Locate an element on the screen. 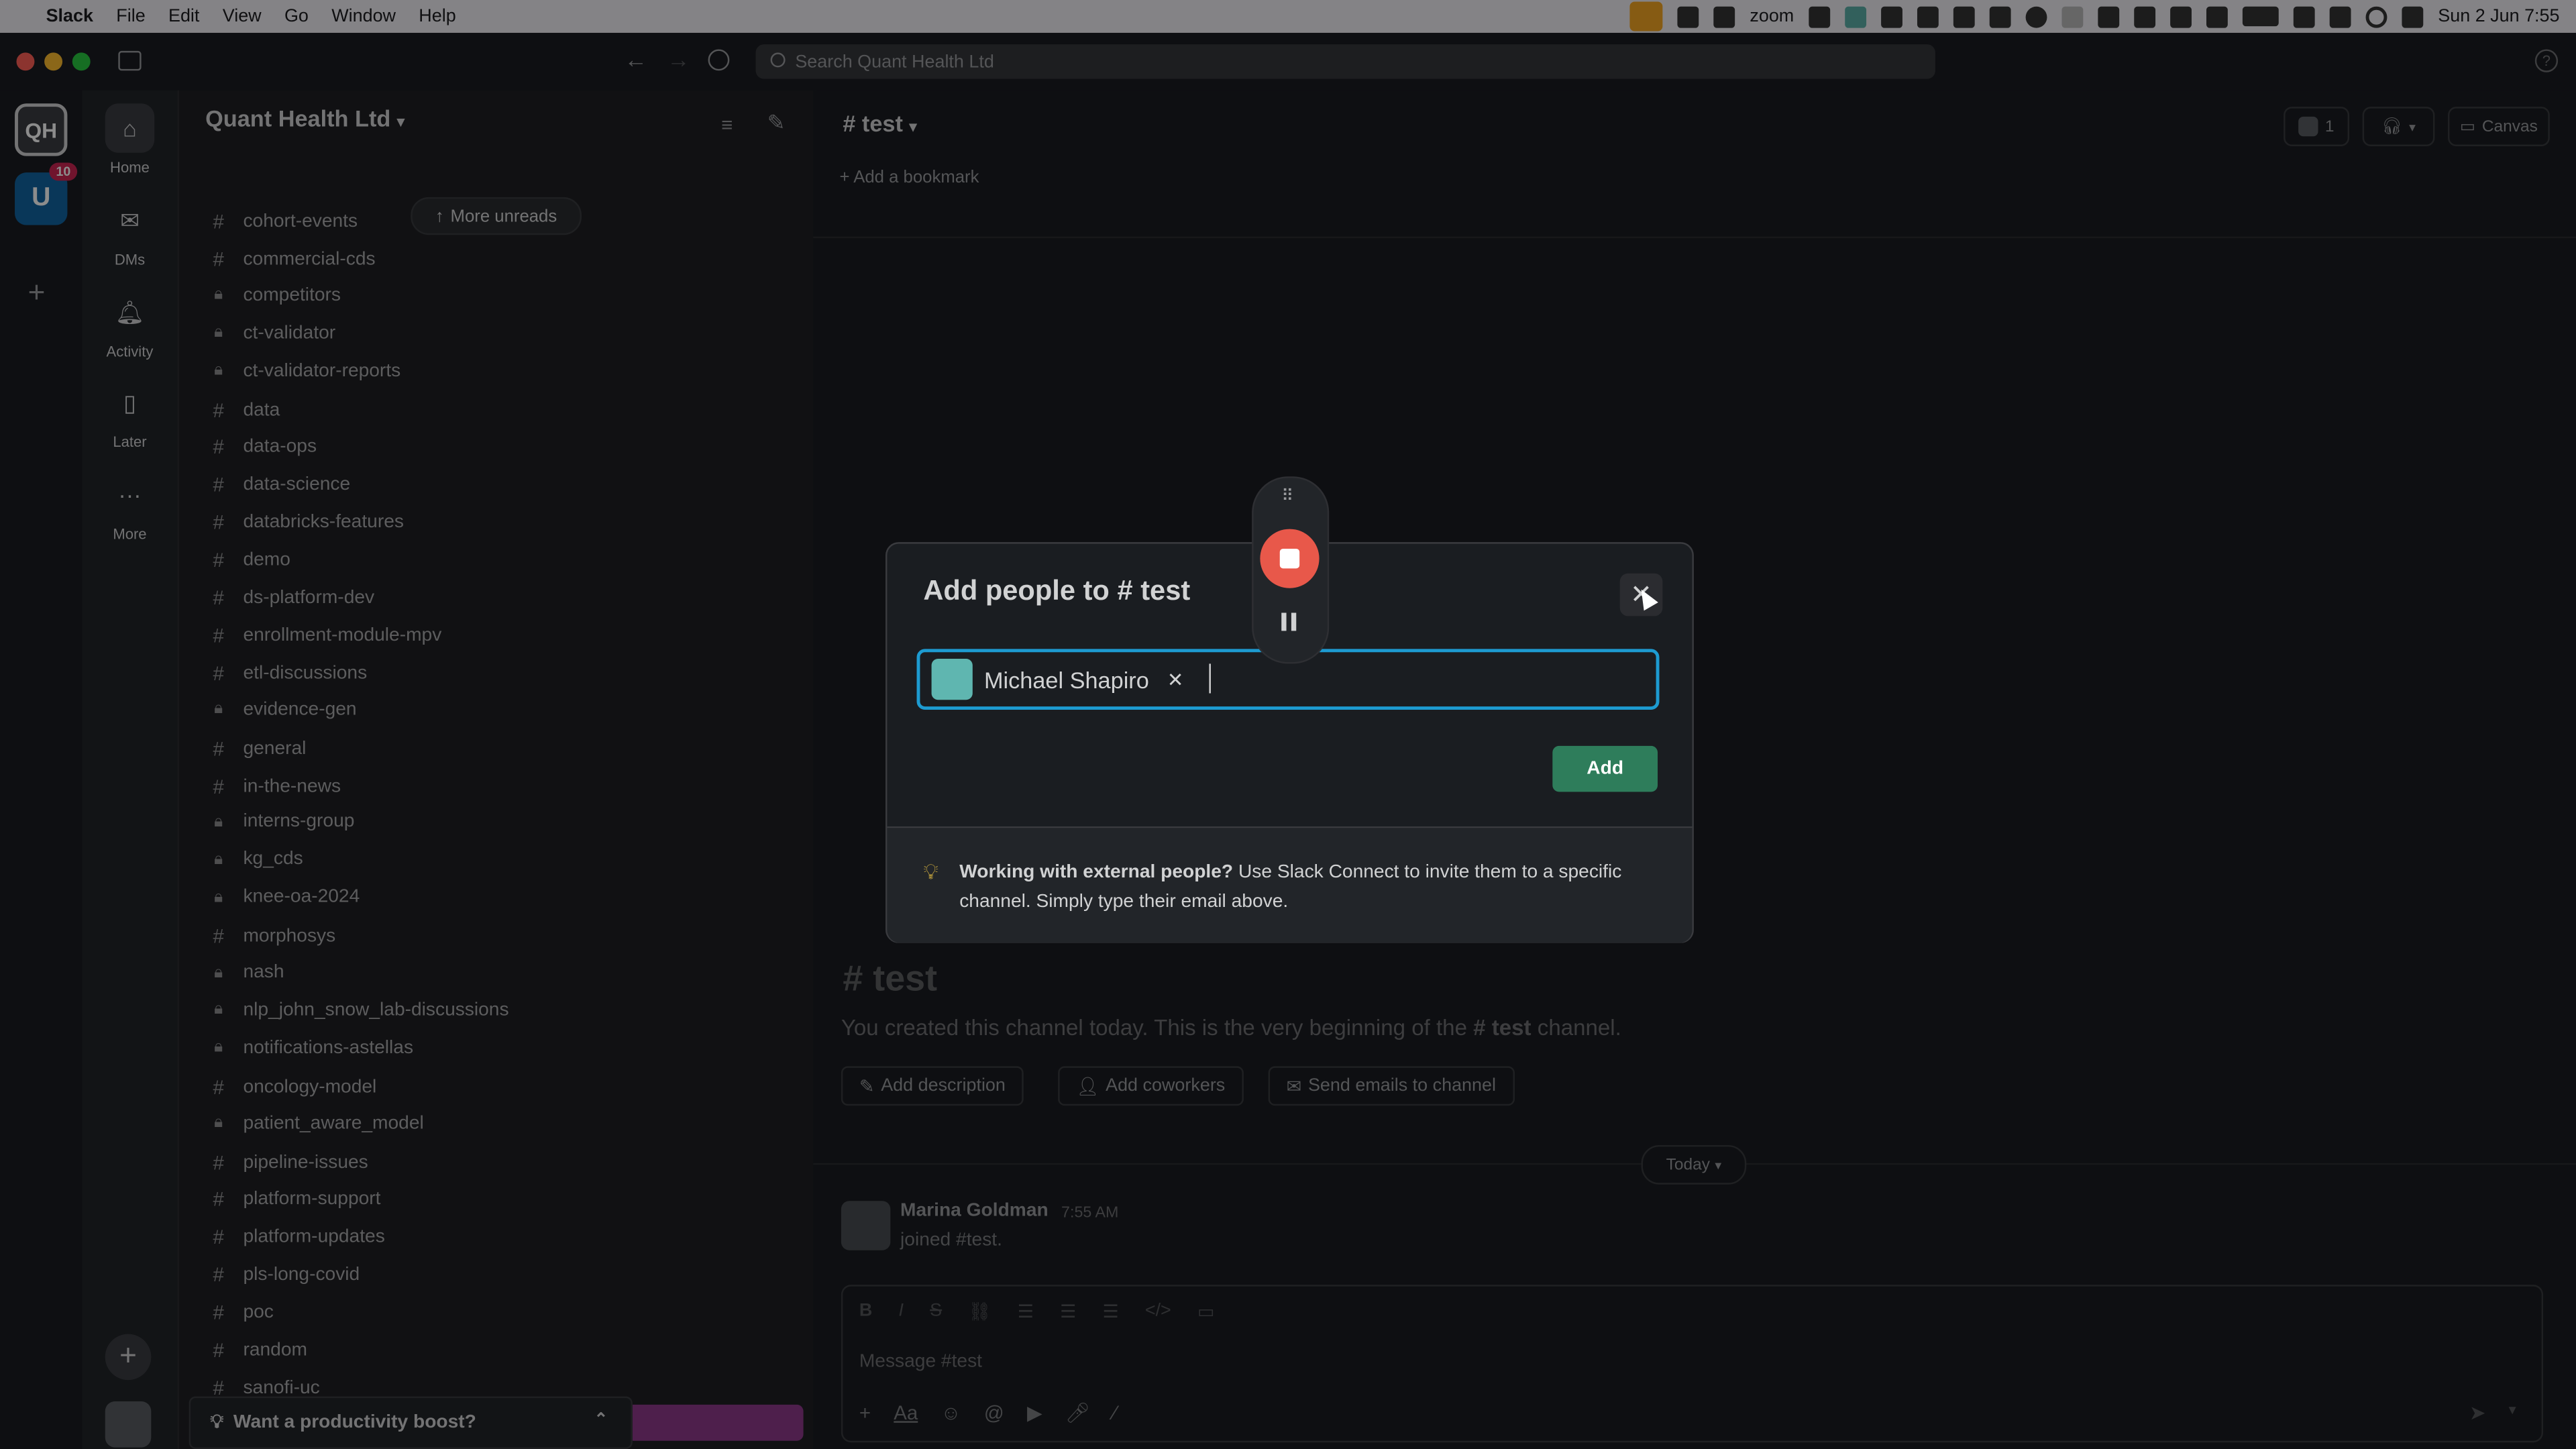  stop-recording-button is located at coordinates (1290, 558).